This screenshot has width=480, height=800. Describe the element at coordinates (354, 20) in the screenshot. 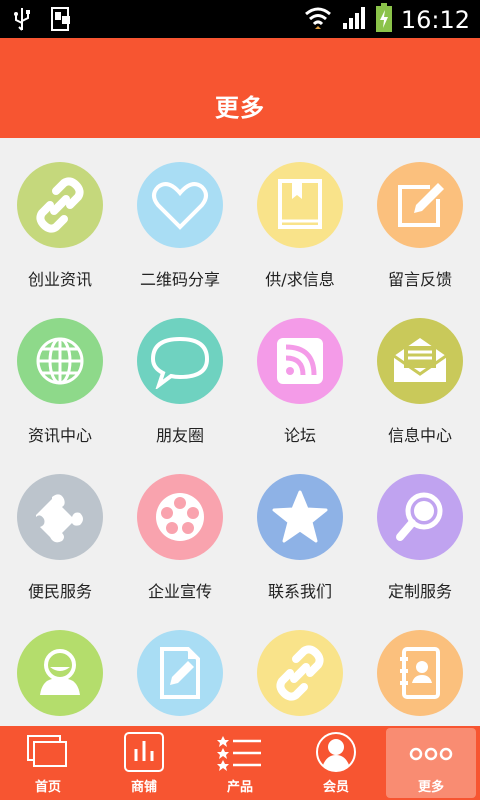

I see `signal-icon` at that location.